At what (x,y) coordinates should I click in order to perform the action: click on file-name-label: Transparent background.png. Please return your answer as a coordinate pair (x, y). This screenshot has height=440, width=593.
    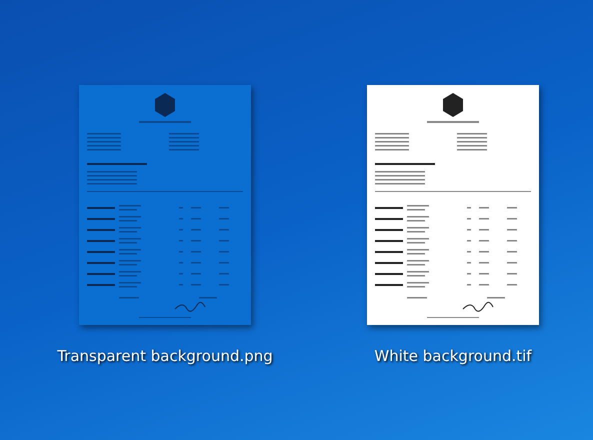
    Looking at the image, I should click on (165, 356).